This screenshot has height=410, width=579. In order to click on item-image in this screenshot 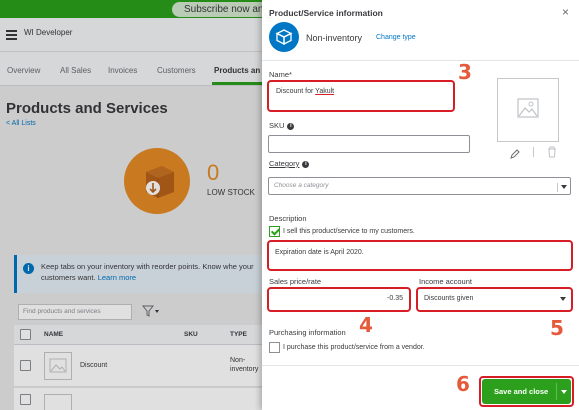, I will do `click(528, 110)`.